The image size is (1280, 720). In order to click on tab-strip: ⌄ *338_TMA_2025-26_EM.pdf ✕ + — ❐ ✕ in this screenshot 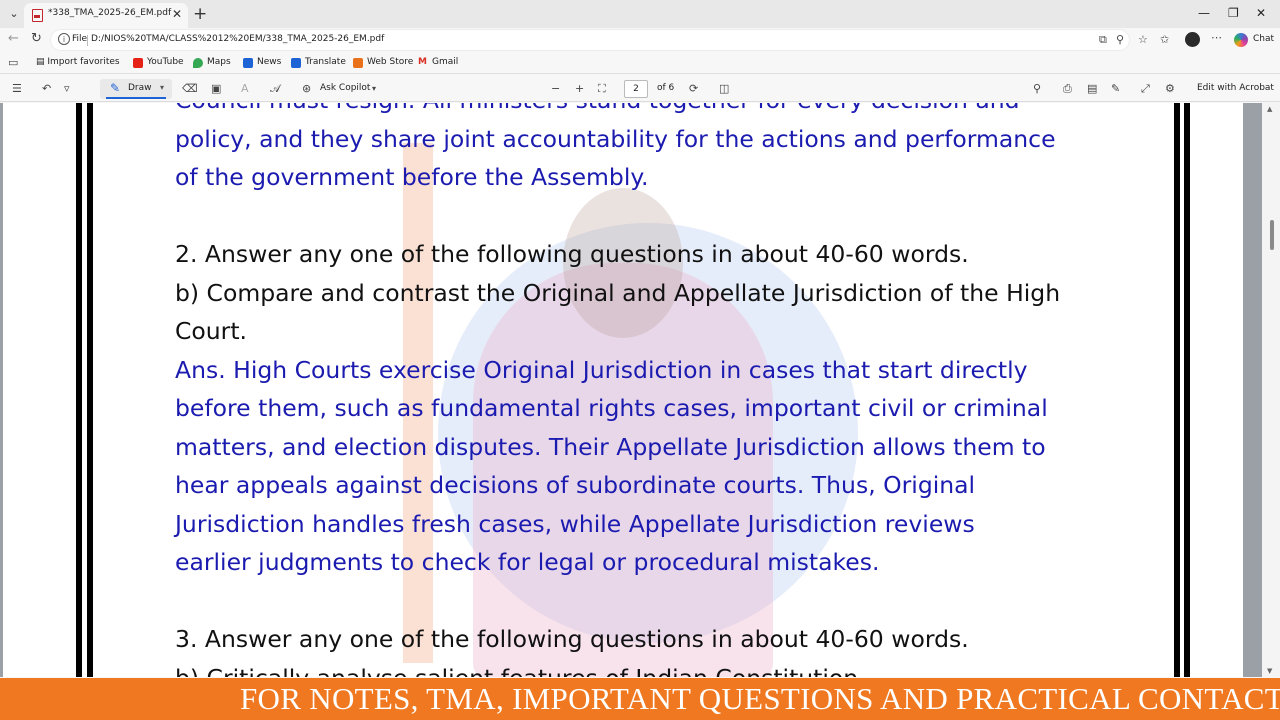, I will do `click(640, 14)`.